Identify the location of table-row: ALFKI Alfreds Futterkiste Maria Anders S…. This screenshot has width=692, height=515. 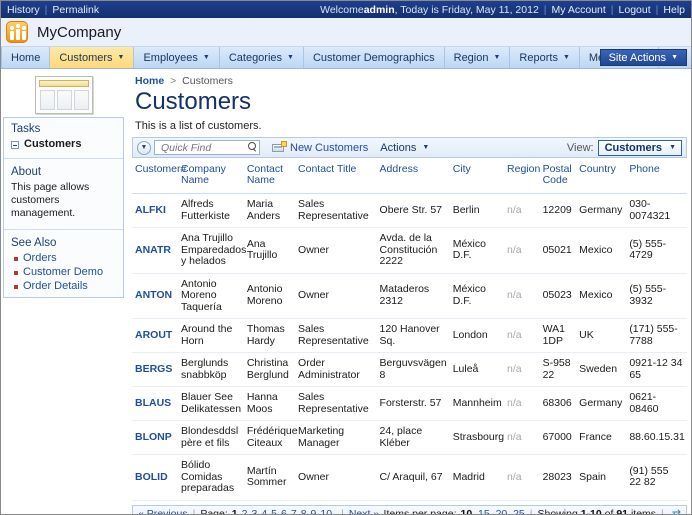
(409, 210).